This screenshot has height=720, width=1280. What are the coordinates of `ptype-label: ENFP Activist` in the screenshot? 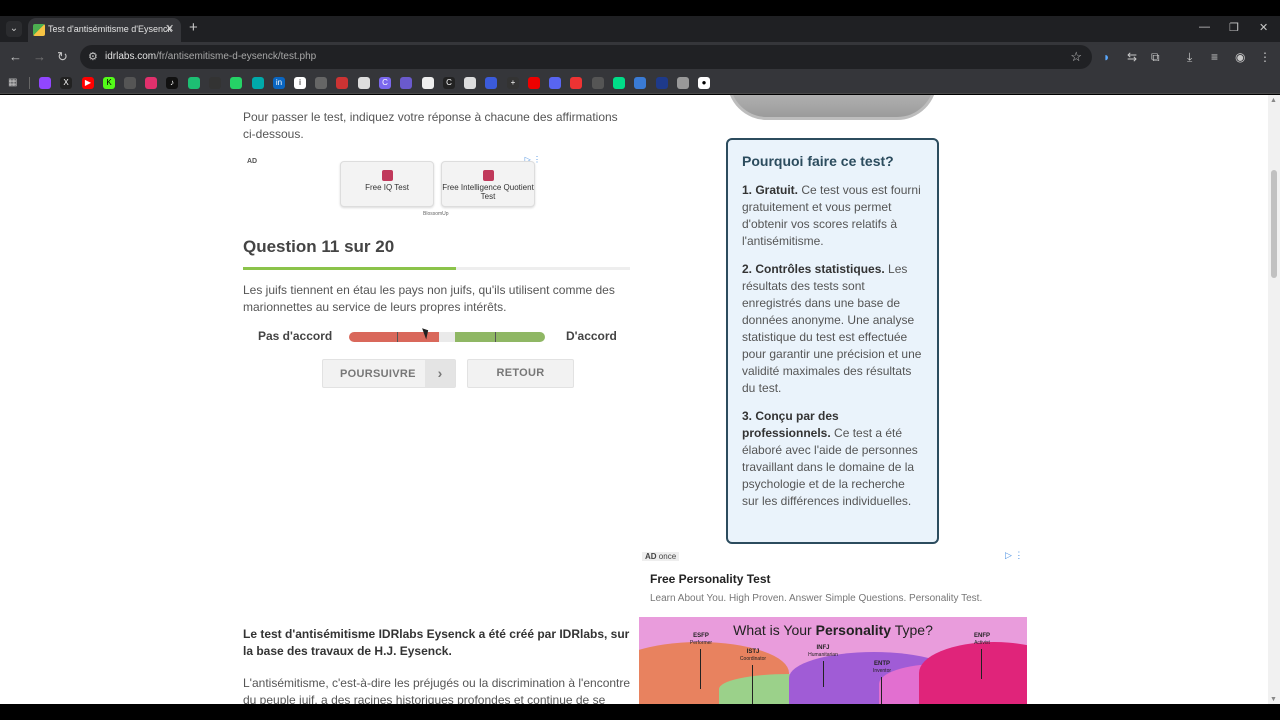 It's located at (981, 639).